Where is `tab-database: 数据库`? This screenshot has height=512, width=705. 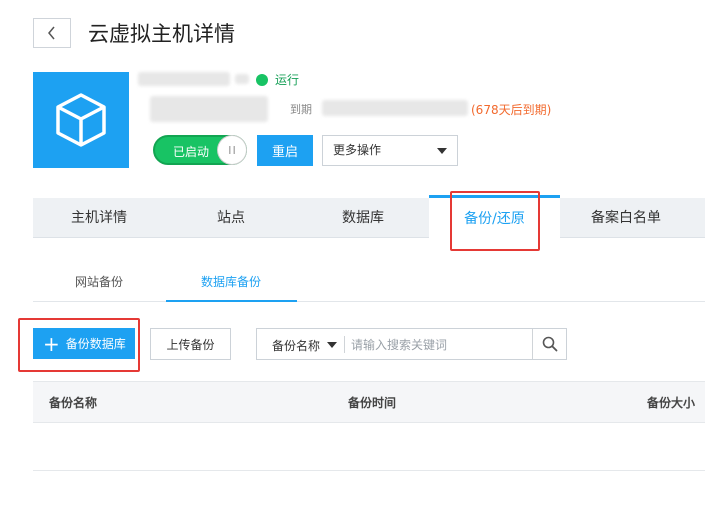 tab-database: 数据库 is located at coordinates (363, 217).